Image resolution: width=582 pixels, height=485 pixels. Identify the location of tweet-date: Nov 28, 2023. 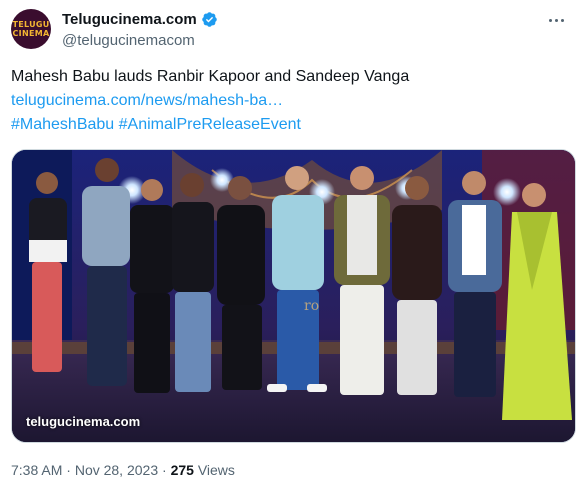
(116, 470).